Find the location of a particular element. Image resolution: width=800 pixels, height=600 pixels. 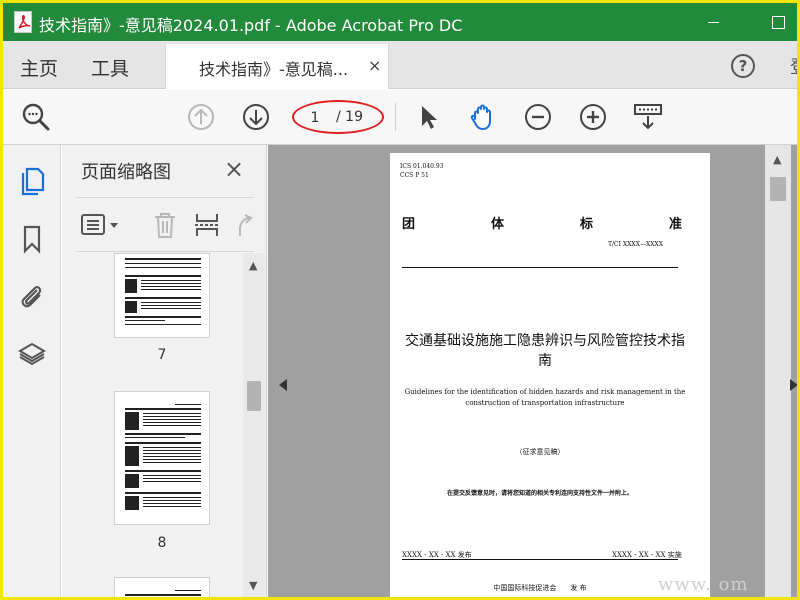

help-icon: ? is located at coordinates (743, 66).